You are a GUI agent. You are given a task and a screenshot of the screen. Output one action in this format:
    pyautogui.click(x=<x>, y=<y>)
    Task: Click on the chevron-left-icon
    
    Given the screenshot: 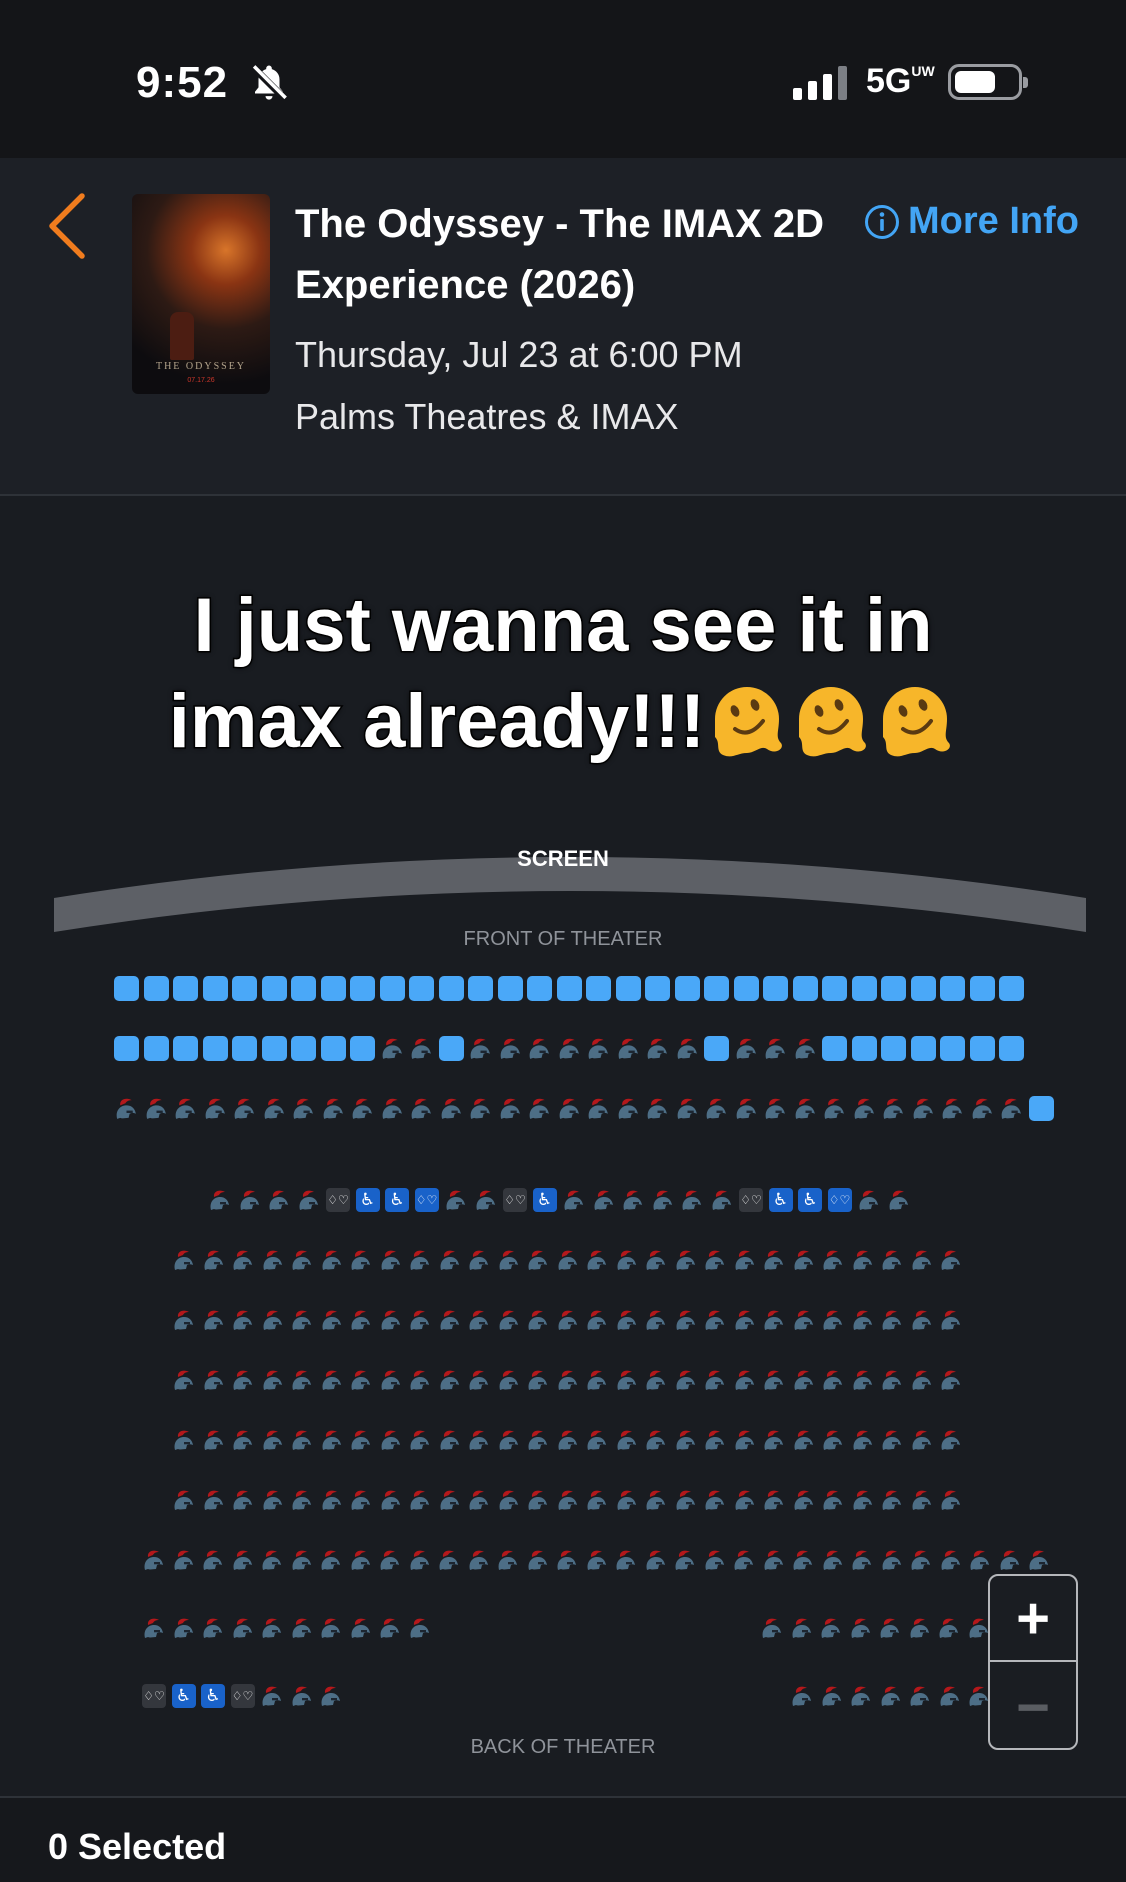 What is the action you would take?
    pyautogui.click(x=67, y=226)
    